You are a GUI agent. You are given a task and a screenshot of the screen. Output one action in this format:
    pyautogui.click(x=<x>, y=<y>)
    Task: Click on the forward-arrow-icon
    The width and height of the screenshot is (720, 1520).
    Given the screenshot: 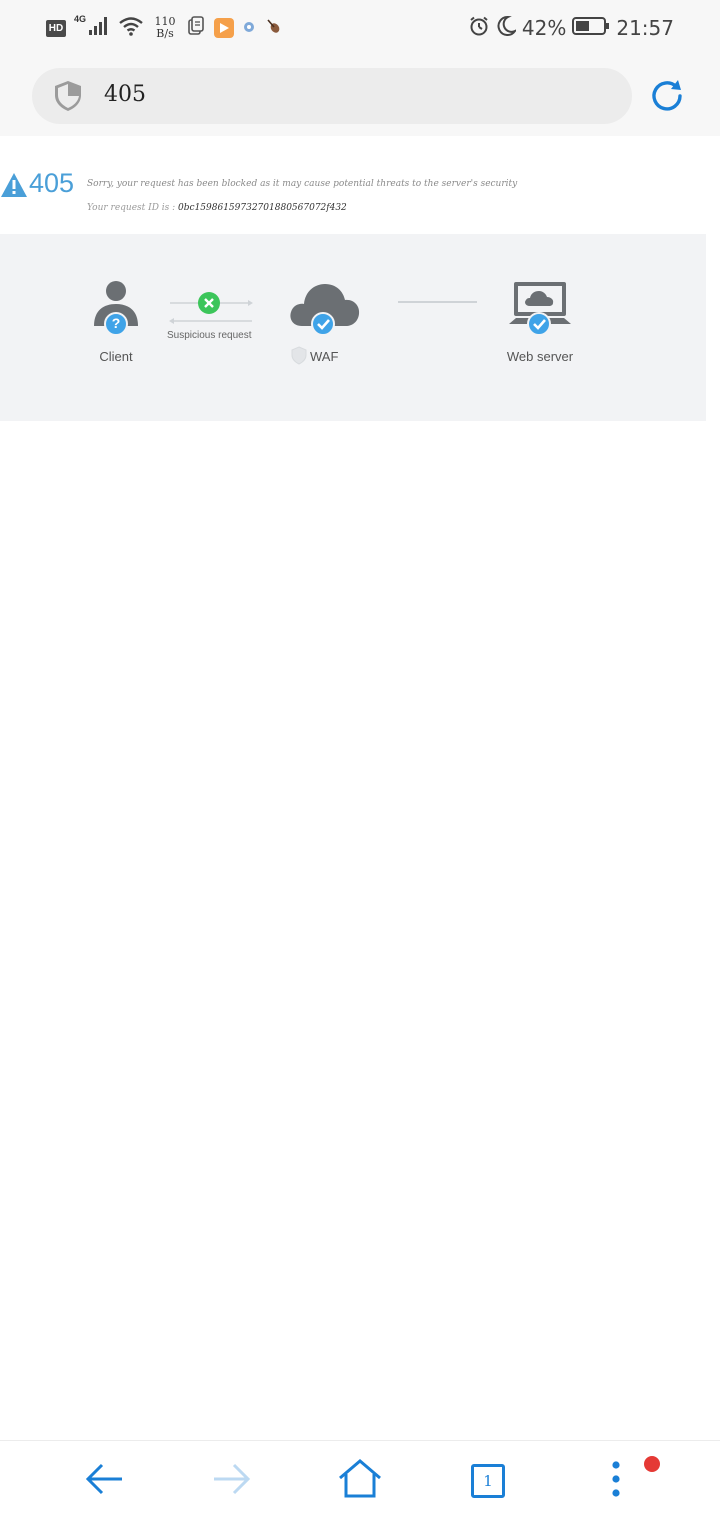 What is the action you would take?
    pyautogui.click(x=232, y=1481)
    